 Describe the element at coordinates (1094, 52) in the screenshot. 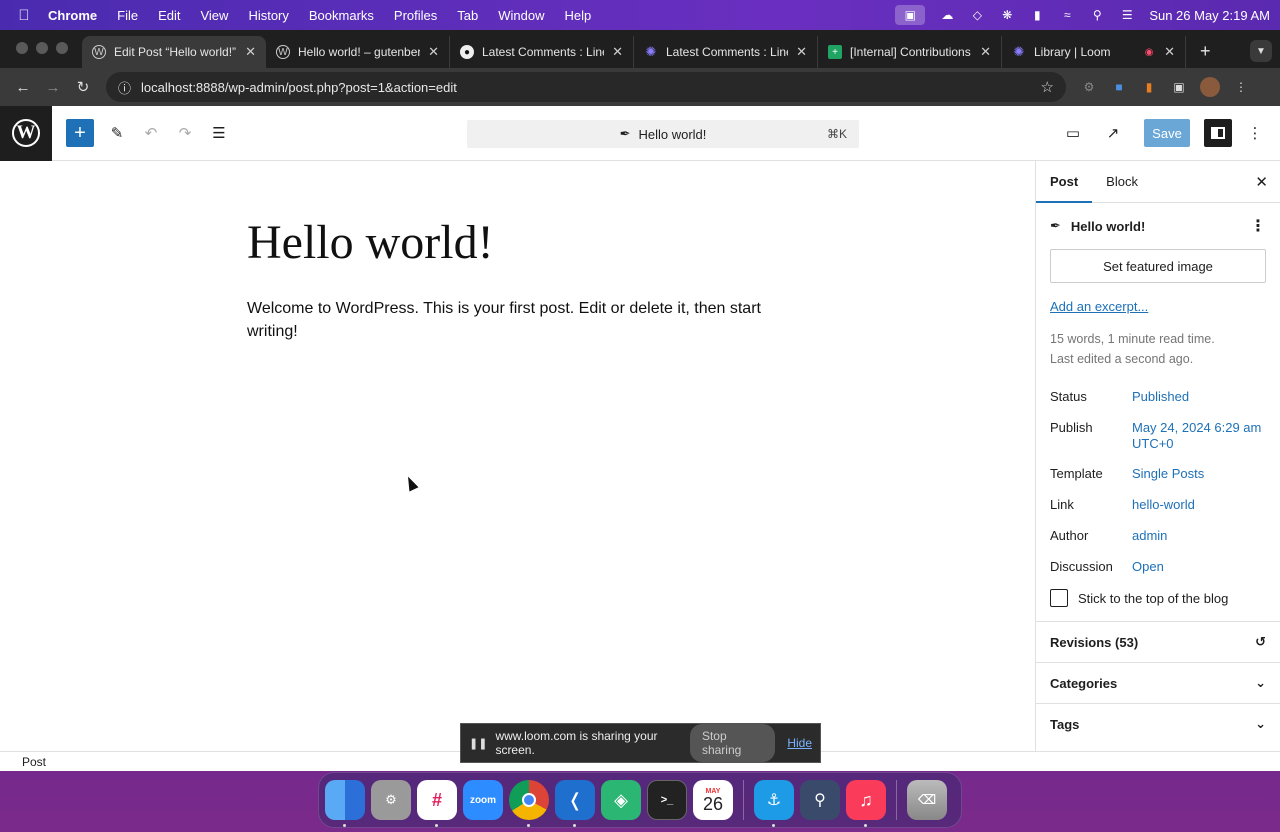

I see `browser-tab-loom: ✺ Library | Loom ◉ ✕` at that location.